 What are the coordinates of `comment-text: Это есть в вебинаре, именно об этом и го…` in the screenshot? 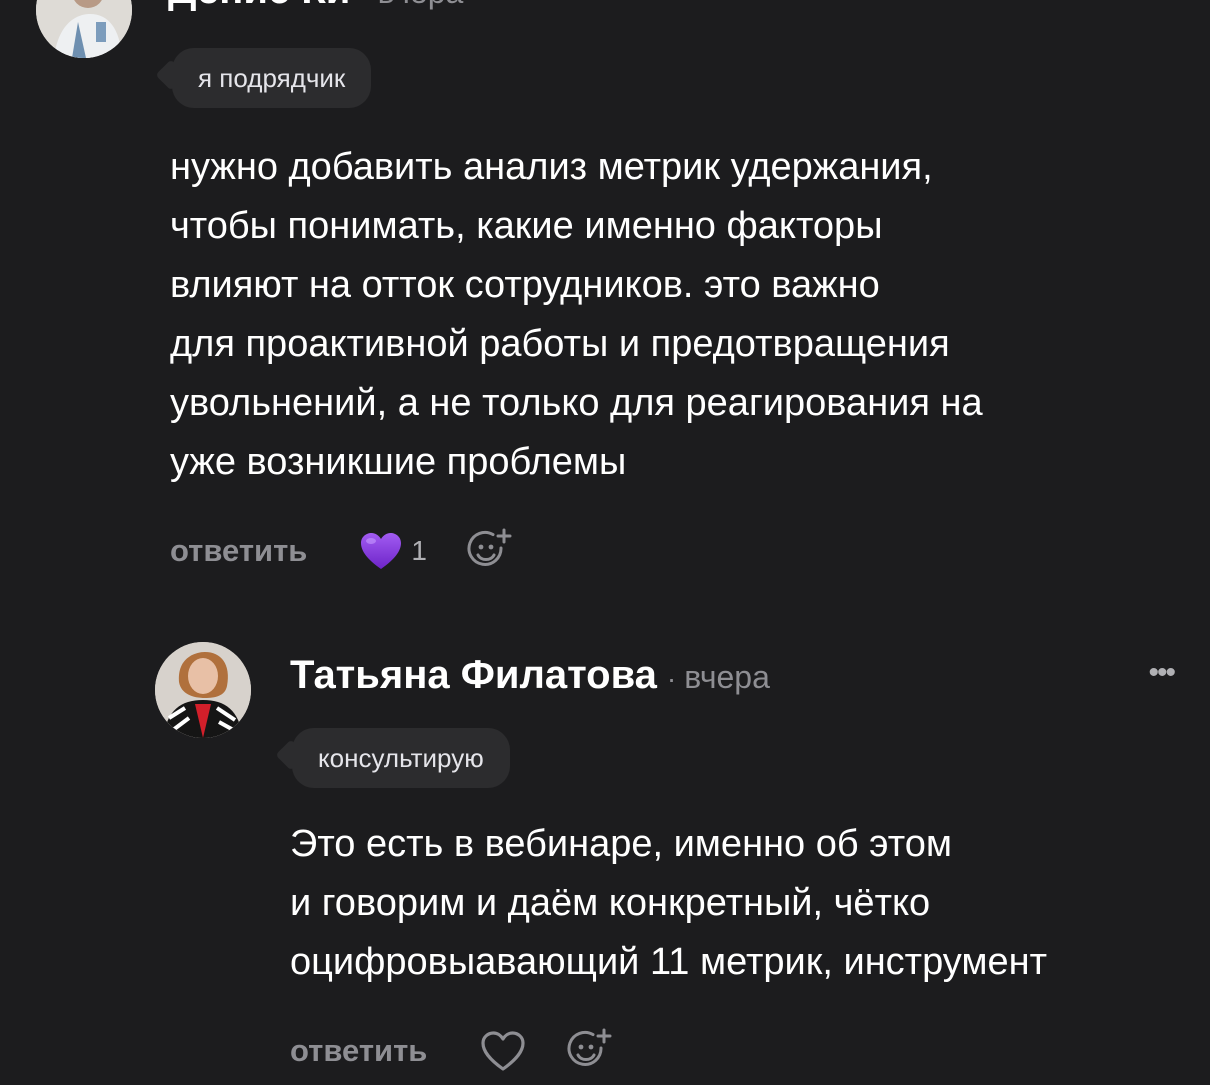 It's located at (669, 903).